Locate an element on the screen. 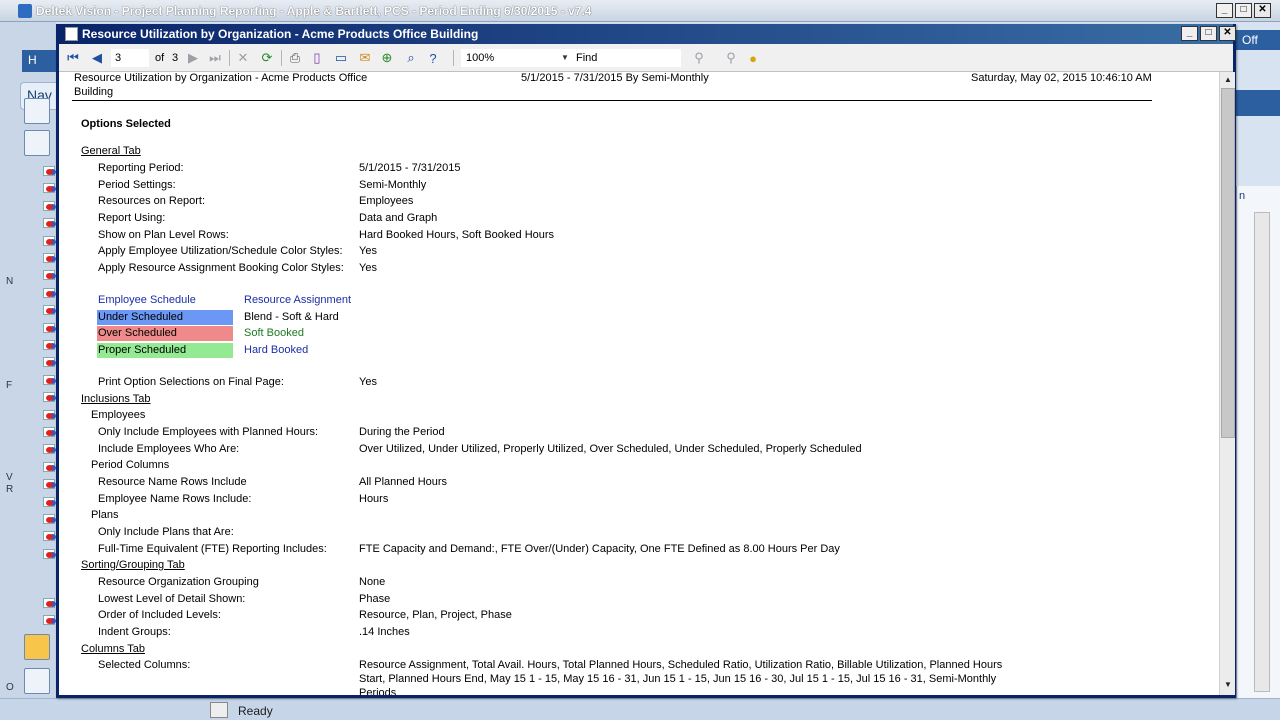 This screenshot has height=720, width=1280. zoom-select: 100% is located at coordinates (516, 58).